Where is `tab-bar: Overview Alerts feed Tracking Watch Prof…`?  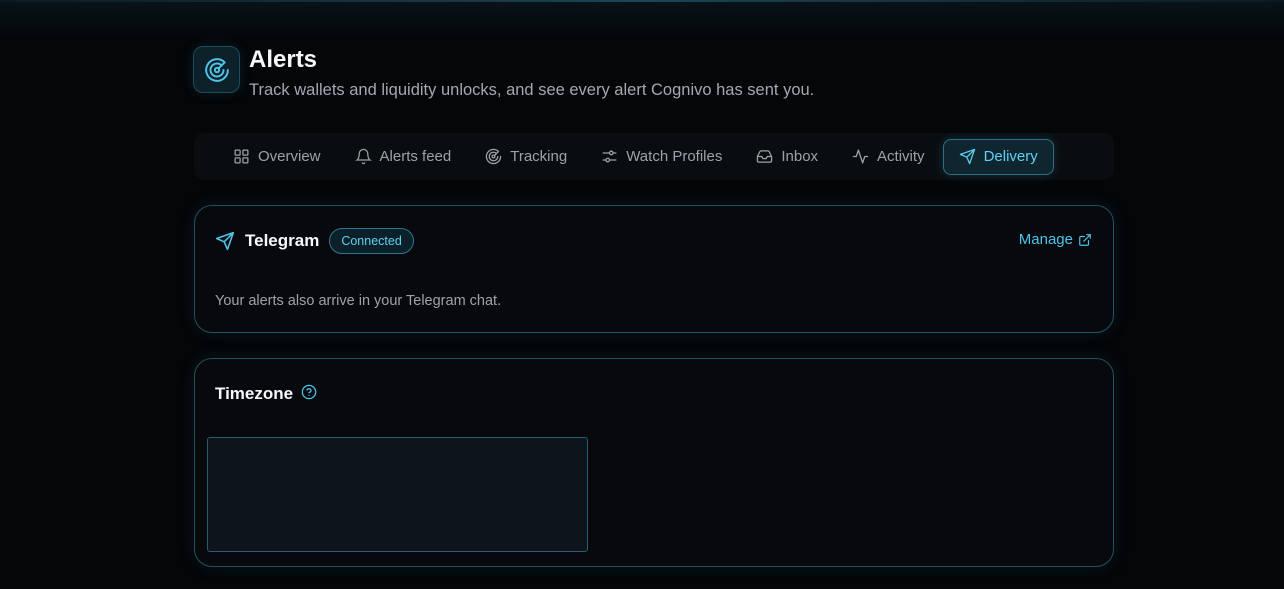
tab-bar: Overview Alerts feed Tracking Watch Prof… is located at coordinates (654, 156).